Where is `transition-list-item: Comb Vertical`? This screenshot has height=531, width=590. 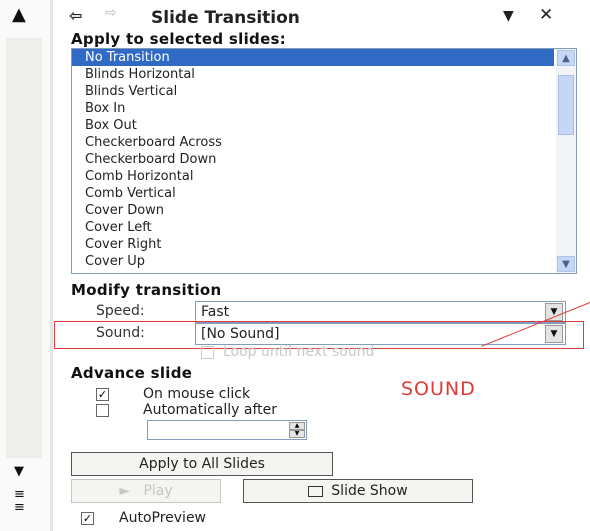
transition-list-item: Comb Vertical is located at coordinates (313, 193).